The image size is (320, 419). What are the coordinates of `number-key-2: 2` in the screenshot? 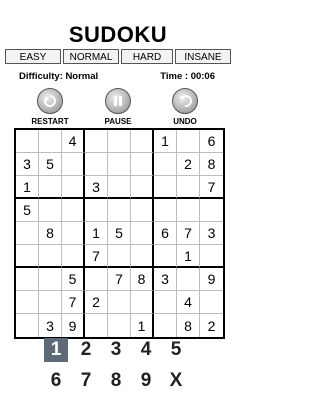 It's located at (86, 350).